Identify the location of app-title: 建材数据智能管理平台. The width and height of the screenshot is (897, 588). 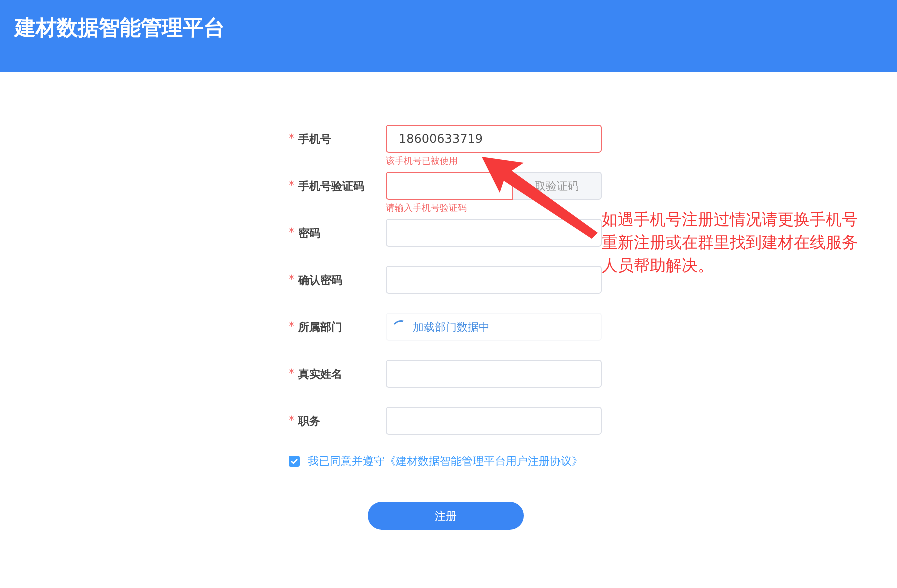
(120, 28).